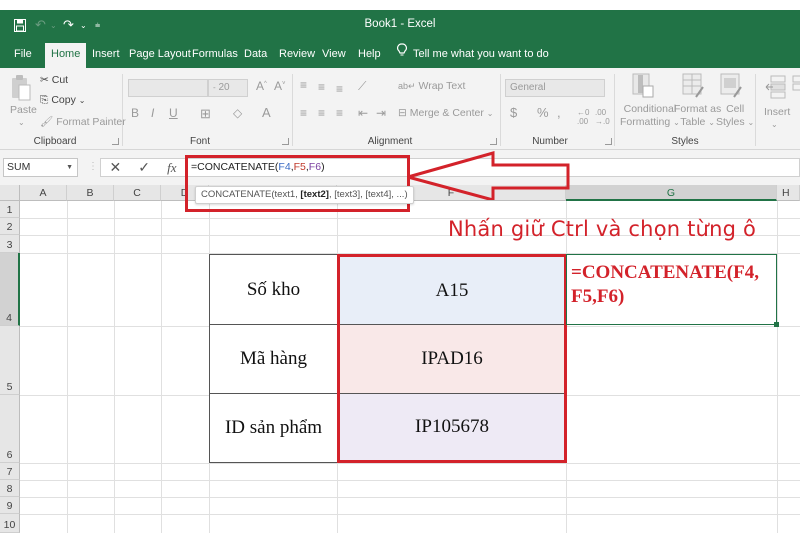 The height and width of the screenshot is (533, 800). What do you see at coordinates (731, 87) in the screenshot?
I see `cell-styles-icon` at bounding box center [731, 87].